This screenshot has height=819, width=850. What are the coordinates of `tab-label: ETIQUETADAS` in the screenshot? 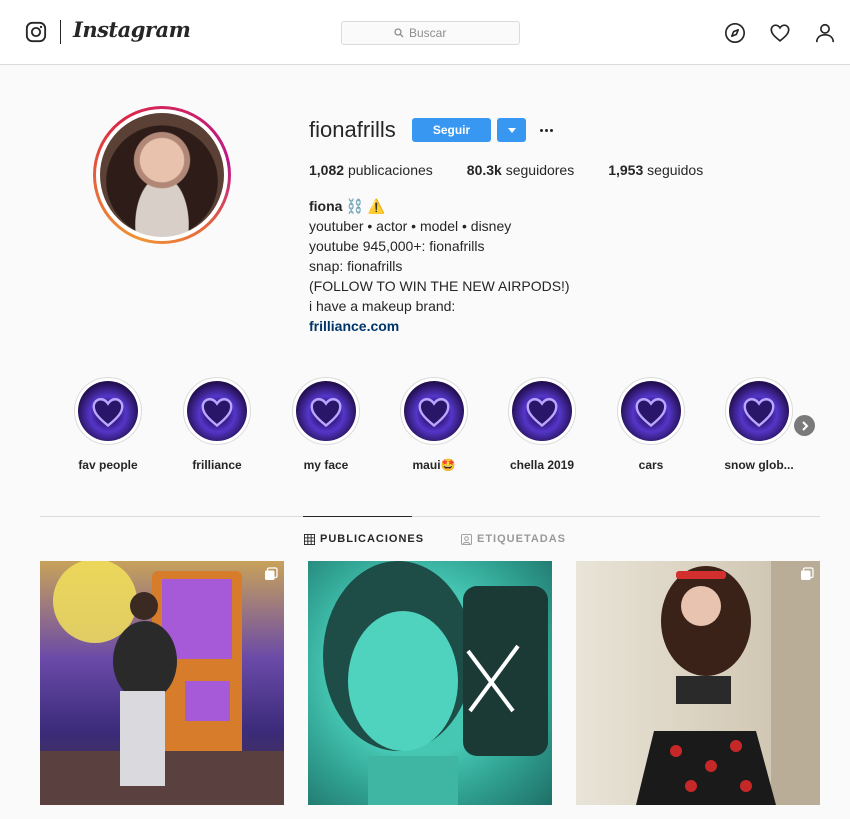 It's located at (522, 539).